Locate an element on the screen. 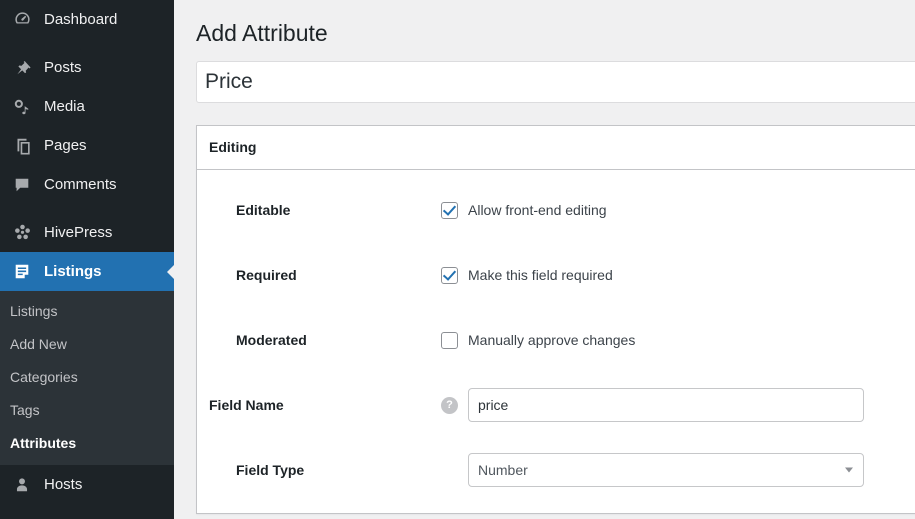  media-icon is located at coordinates (22, 107).